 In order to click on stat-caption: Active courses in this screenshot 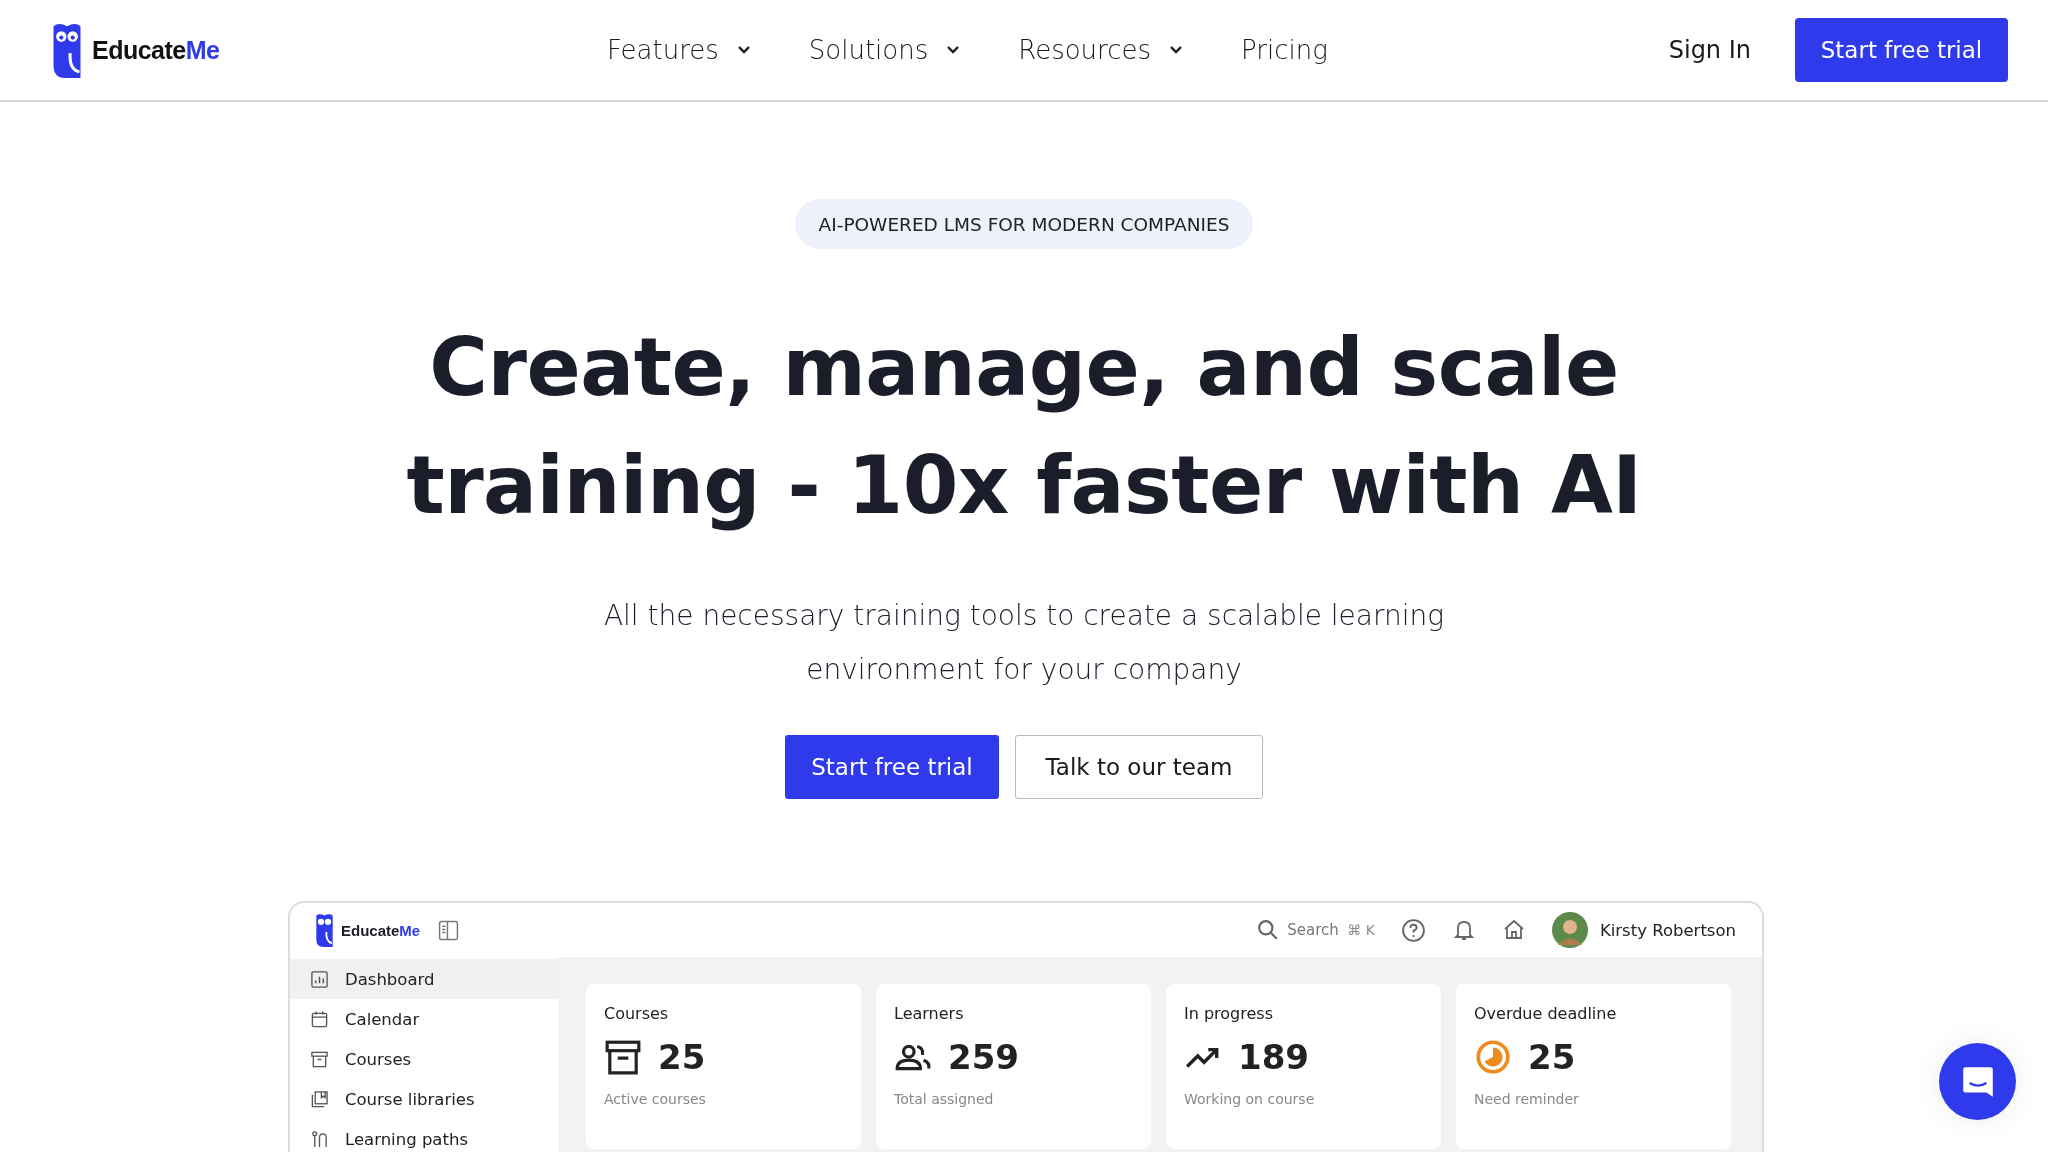, I will do `click(655, 1099)`.